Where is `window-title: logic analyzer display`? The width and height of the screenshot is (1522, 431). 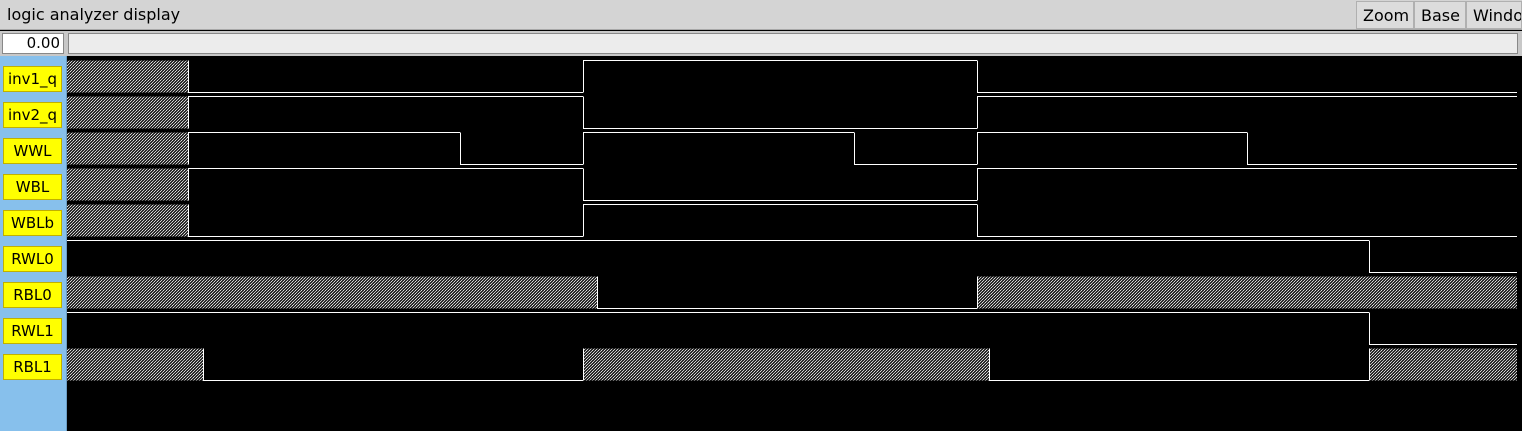
window-title: logic analyzer display is located at coordinates (94, 14).